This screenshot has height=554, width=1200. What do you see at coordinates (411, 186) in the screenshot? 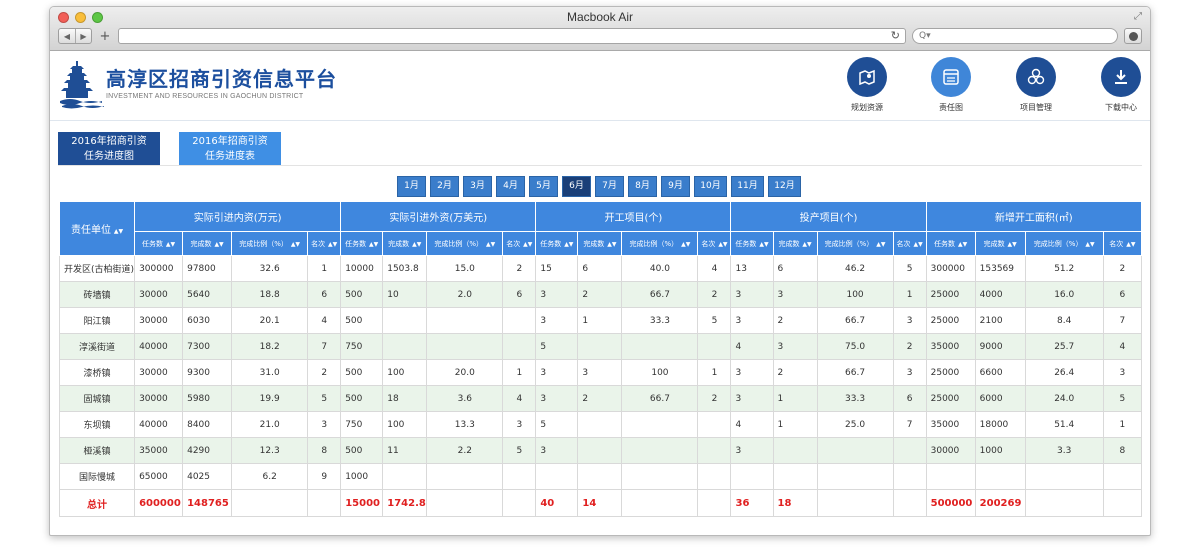
I see `month-button-1: 1月` at bounding box center [411, 186].